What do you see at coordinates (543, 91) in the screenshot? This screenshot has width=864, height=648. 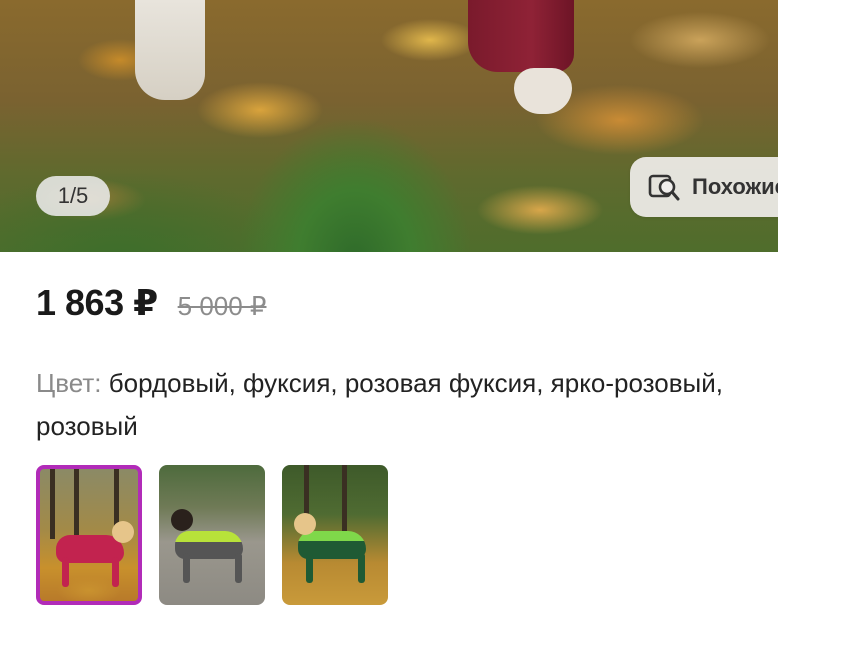 I see `photo-paw` at bounding box center [543, 91].